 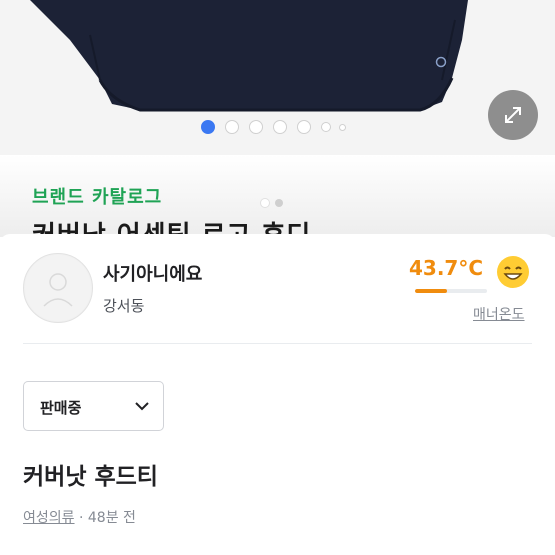 I want to click on manner-temperature: 43.7°C, so click(x=446, y=268).